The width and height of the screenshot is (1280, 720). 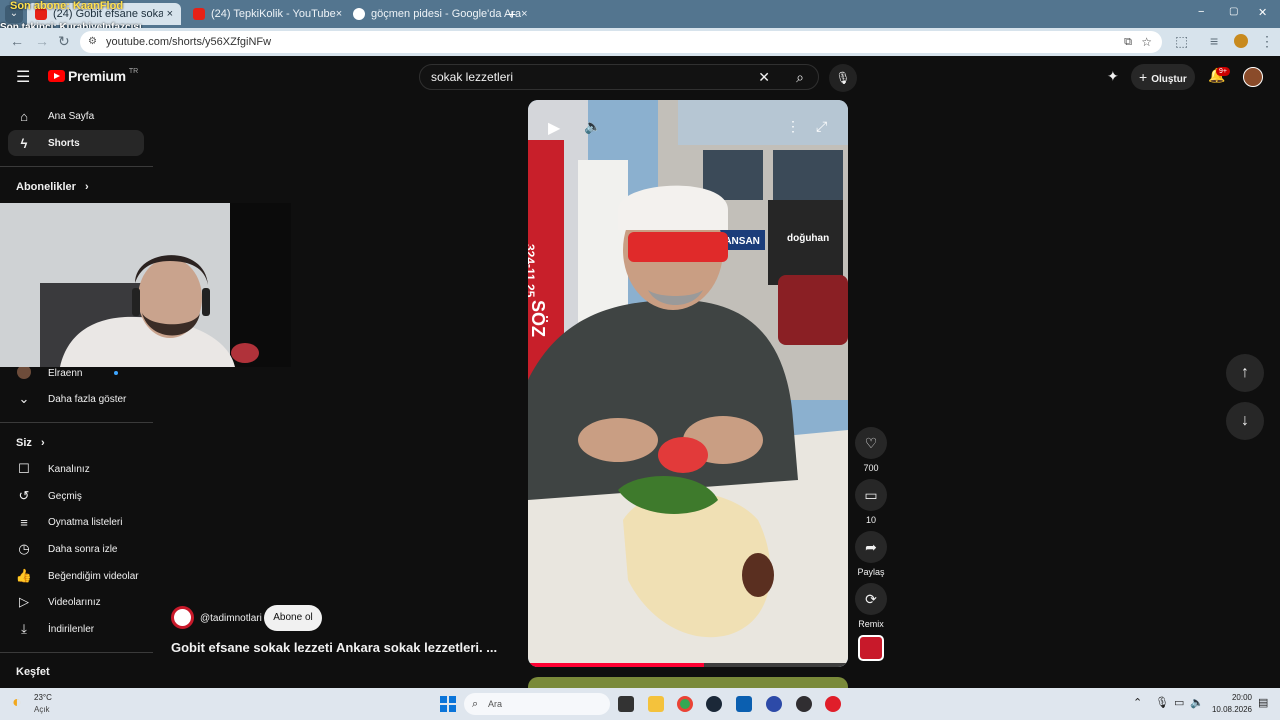 What do you see at coordinates (1238, 697) in the screenshot?
I see `clock-time: 20:00` at bounding box center [1238, 697].